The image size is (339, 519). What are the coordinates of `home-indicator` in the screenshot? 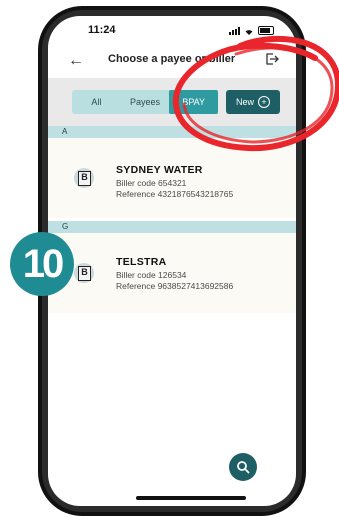 It's located at (191, 498).